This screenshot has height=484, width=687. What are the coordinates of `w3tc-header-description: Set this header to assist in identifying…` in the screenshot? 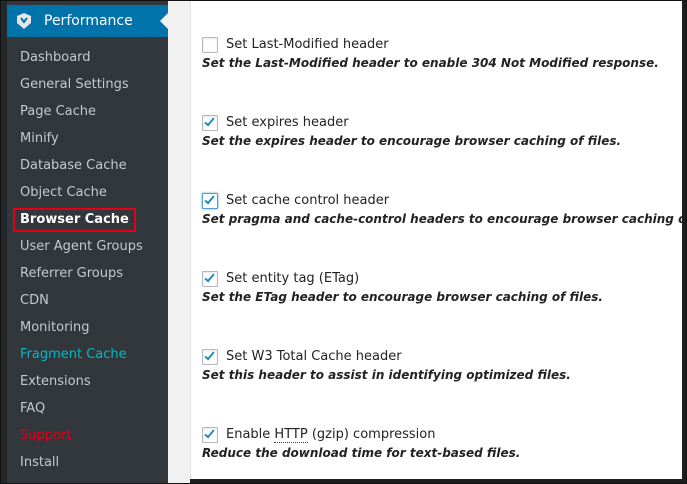 It's located at (386, 375).